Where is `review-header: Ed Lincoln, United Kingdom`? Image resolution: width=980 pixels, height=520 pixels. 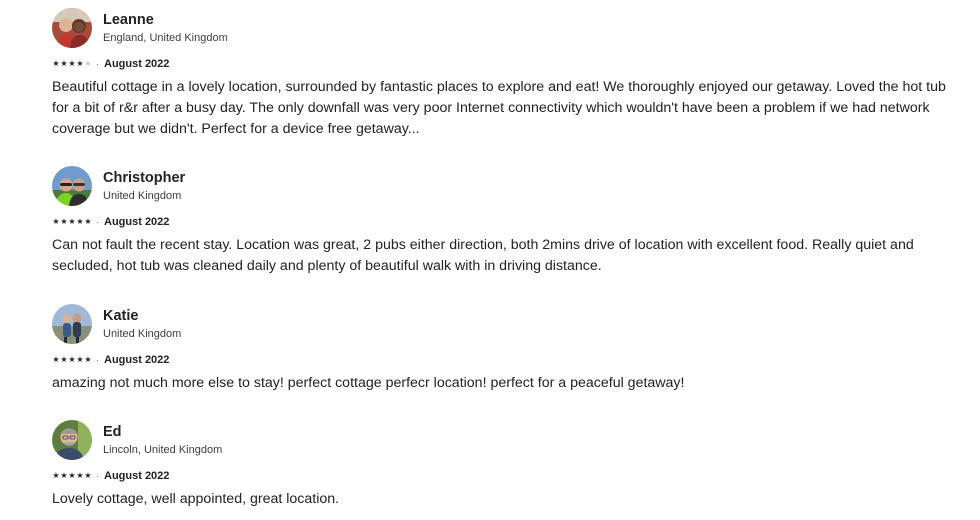
review-header: Ed Lincoln, United Kingdom is located at coordinates (504, 440).